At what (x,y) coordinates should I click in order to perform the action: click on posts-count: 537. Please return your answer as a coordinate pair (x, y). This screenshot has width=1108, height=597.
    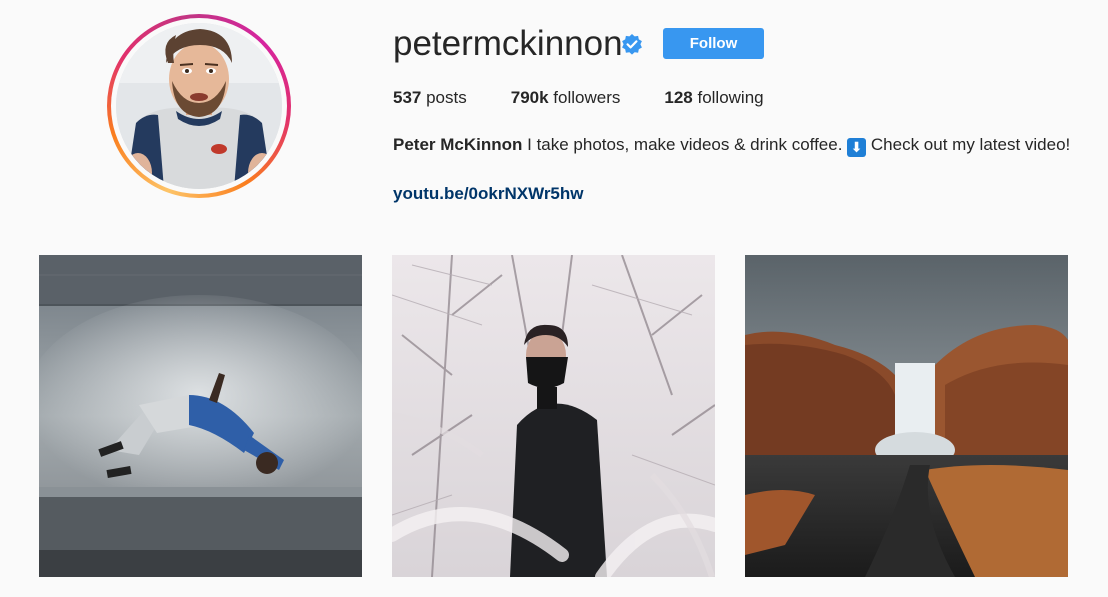
    Looking at the image, I should click on (407, 97).